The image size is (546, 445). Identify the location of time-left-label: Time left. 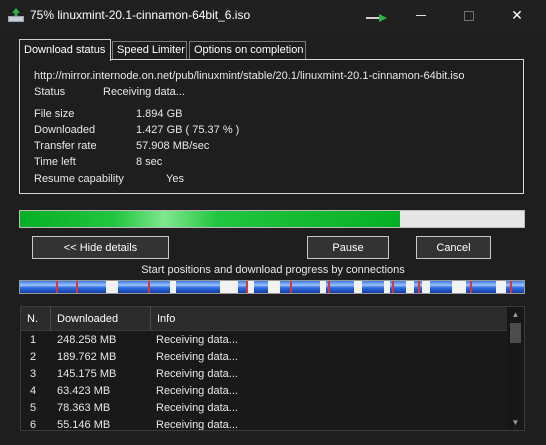
(55, 162).